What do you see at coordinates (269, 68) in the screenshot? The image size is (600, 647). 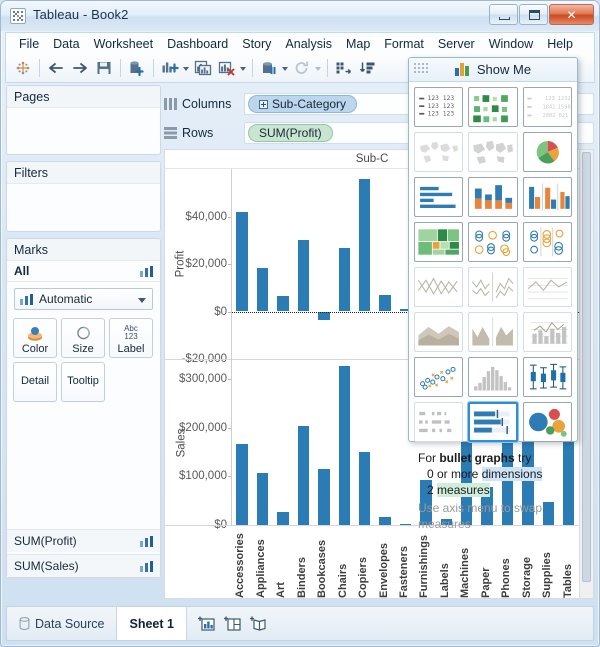 I see `pause-auto-update-icon` at bounding box center [269, 68].